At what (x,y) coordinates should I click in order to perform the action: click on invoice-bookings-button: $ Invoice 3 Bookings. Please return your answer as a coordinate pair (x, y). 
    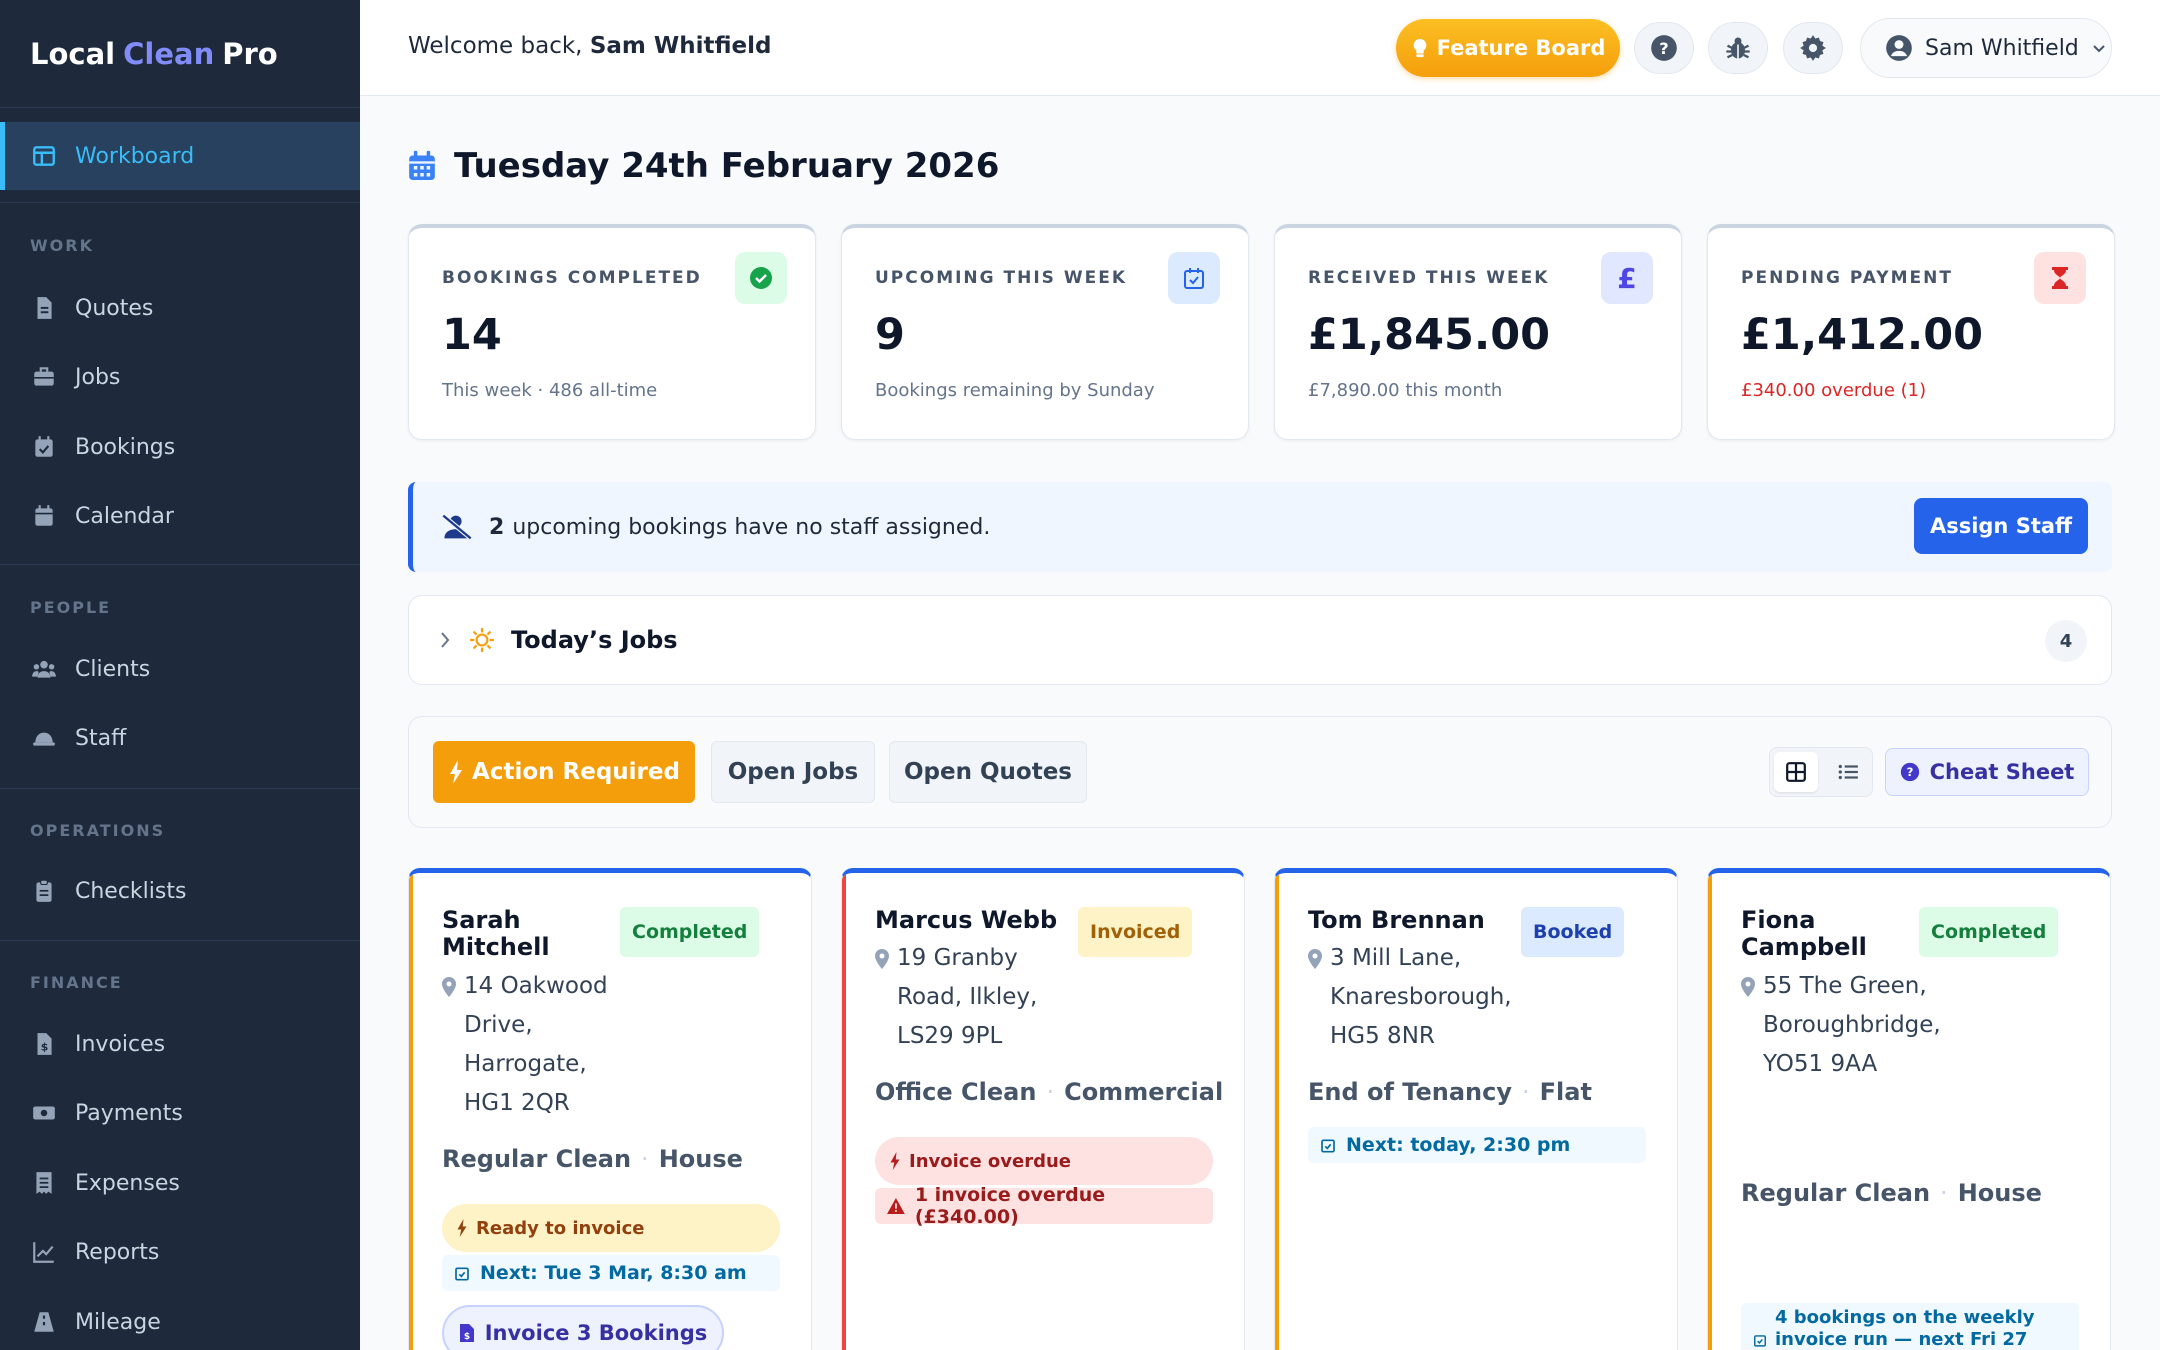
    Looking at the image, I should click on (583, 1327).